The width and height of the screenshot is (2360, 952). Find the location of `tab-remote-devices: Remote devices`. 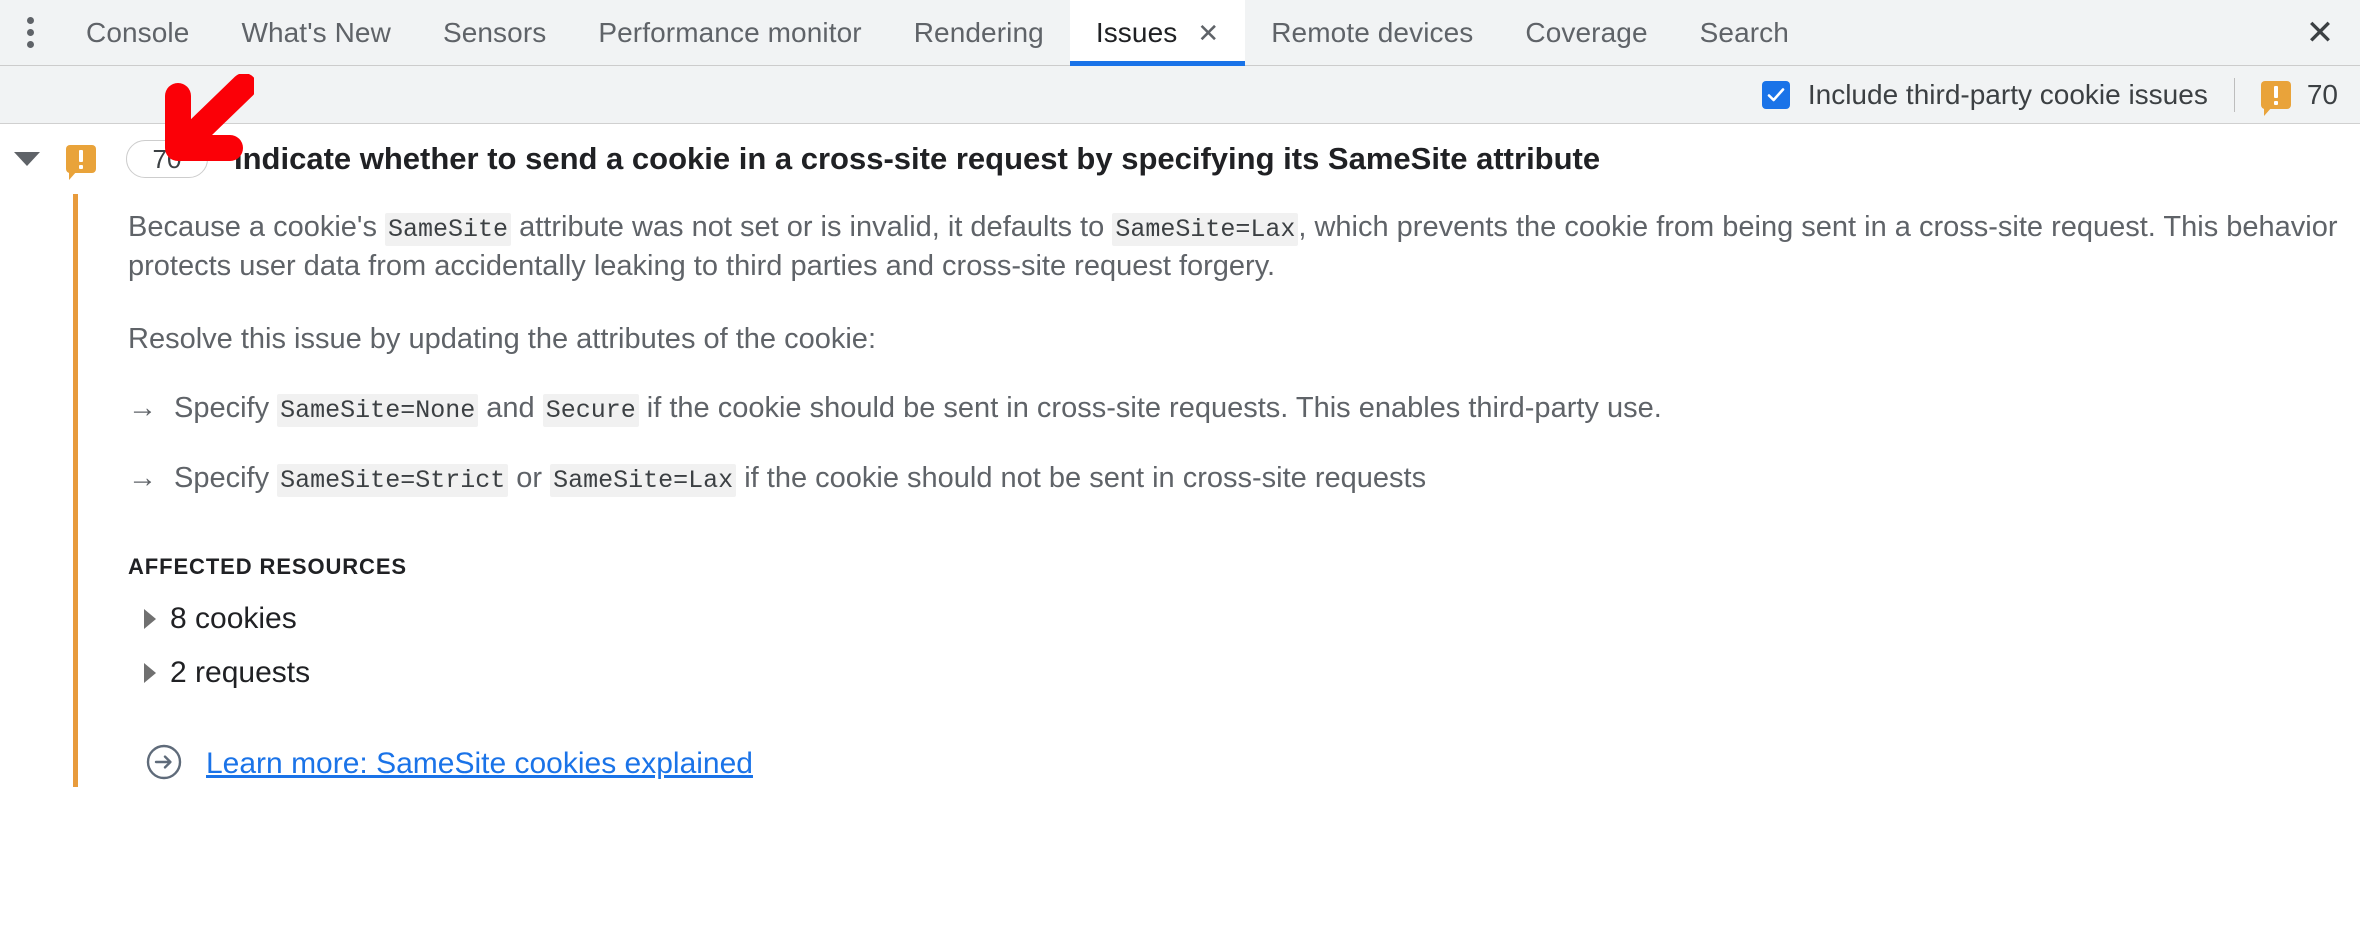

tab-remote-devices: Remote devices is located at coordinates (1372, 32).